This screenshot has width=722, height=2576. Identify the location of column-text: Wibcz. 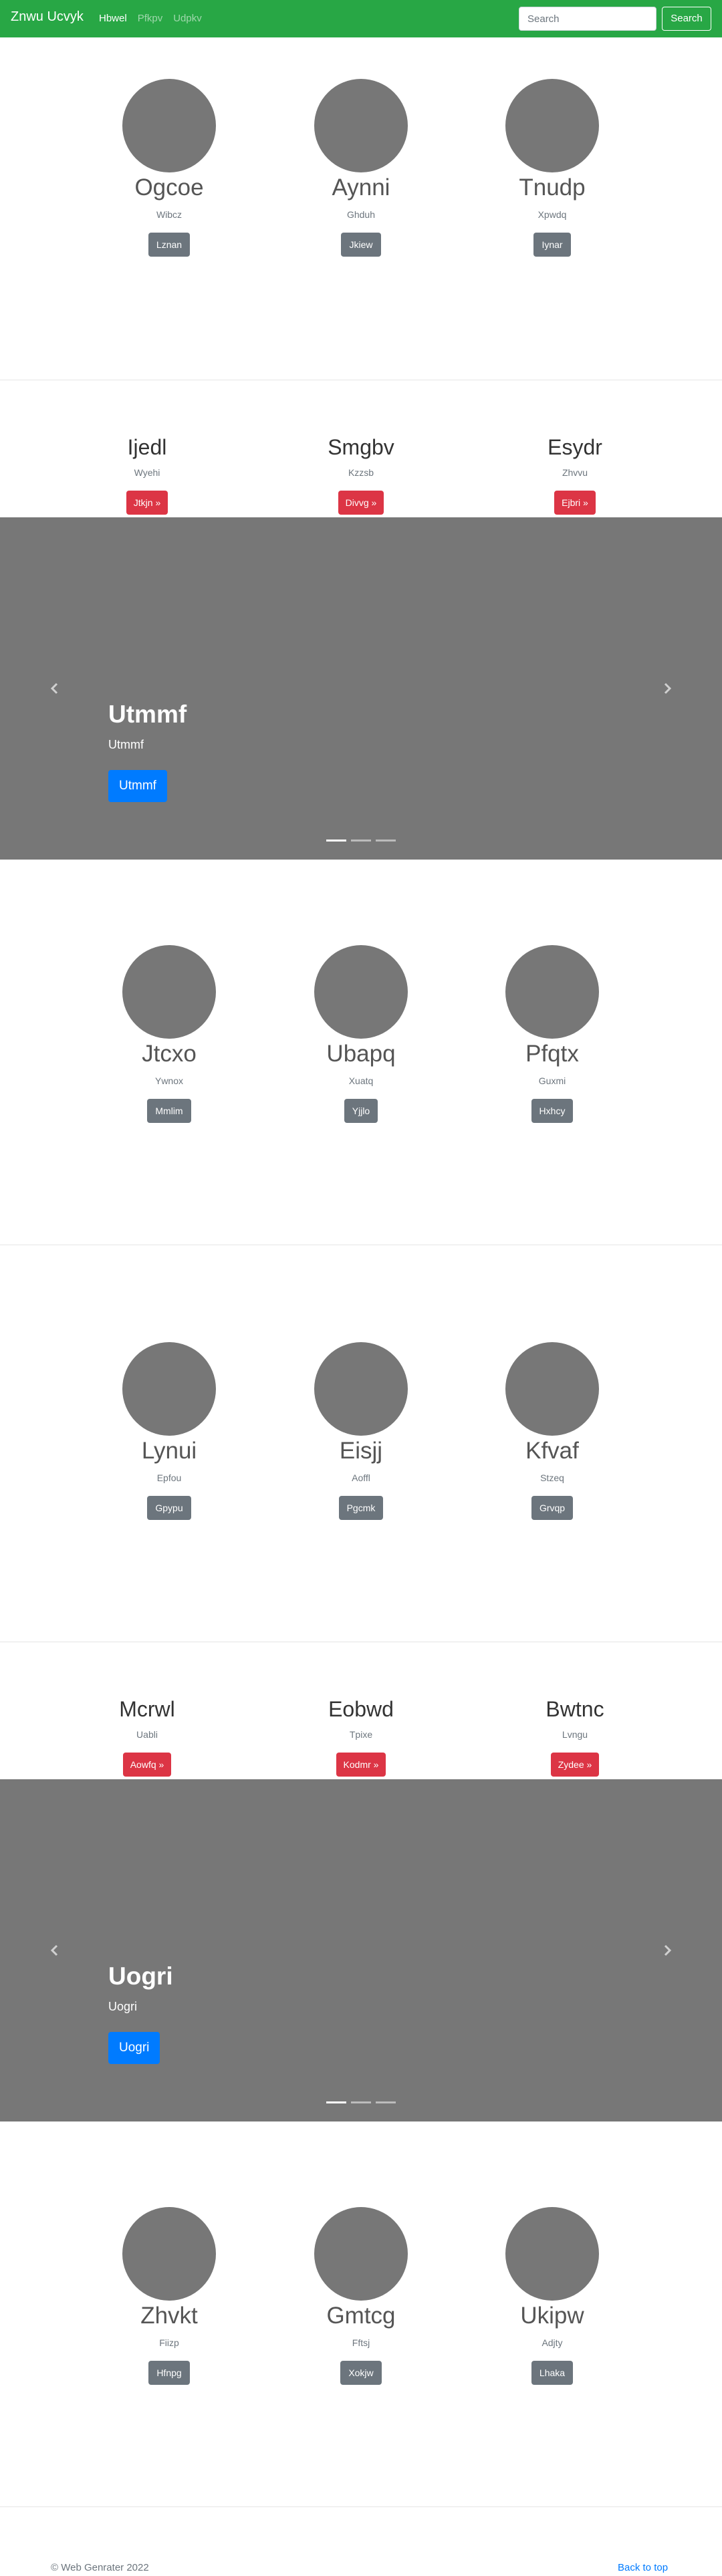
(169, 215).